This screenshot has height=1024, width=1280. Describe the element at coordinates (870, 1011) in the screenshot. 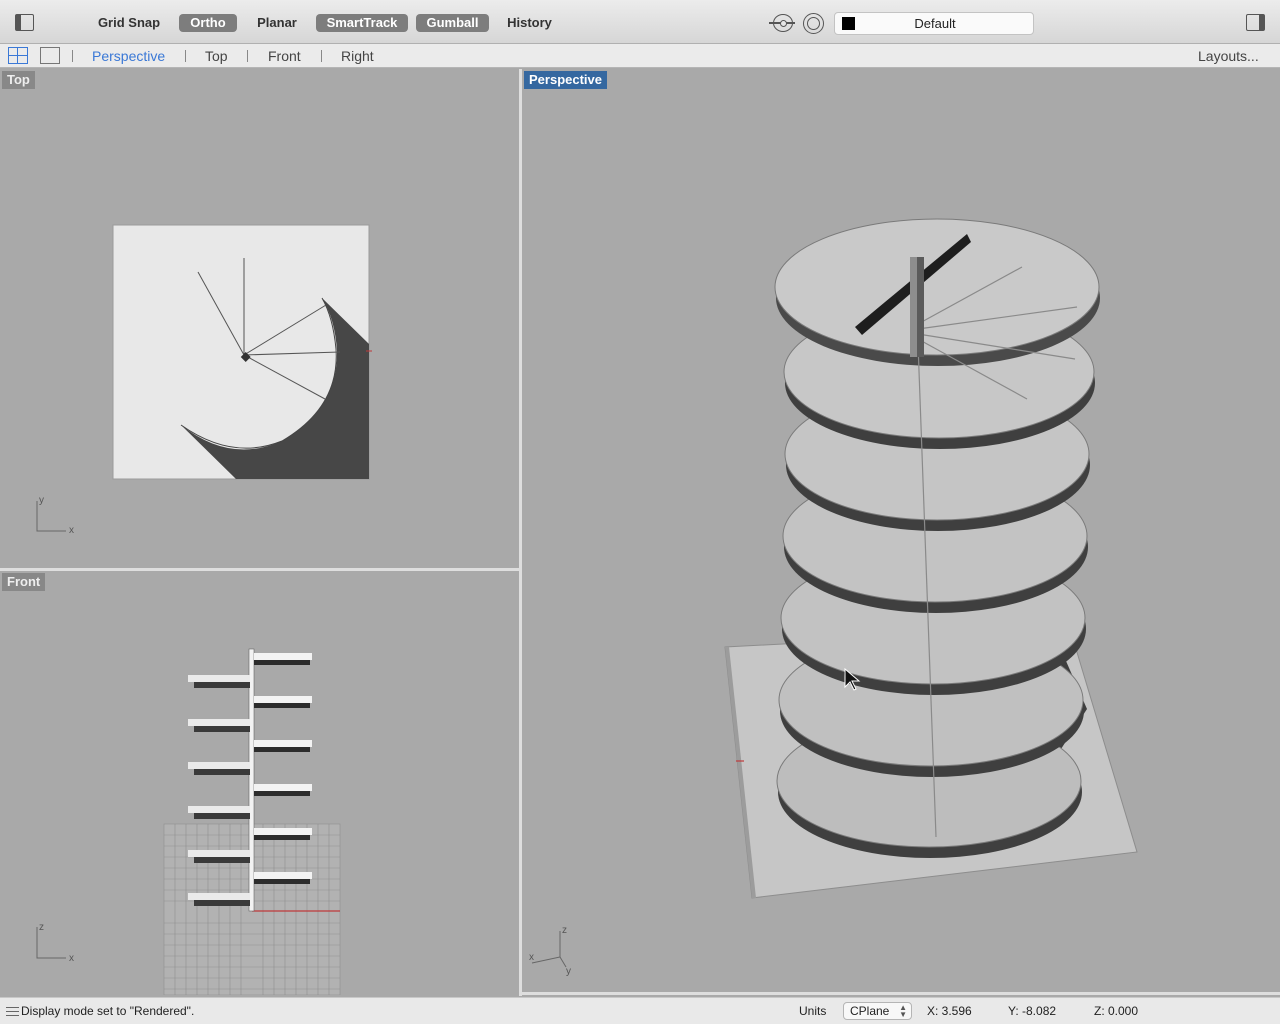

I see `cplane-label: CPlane` at that location.